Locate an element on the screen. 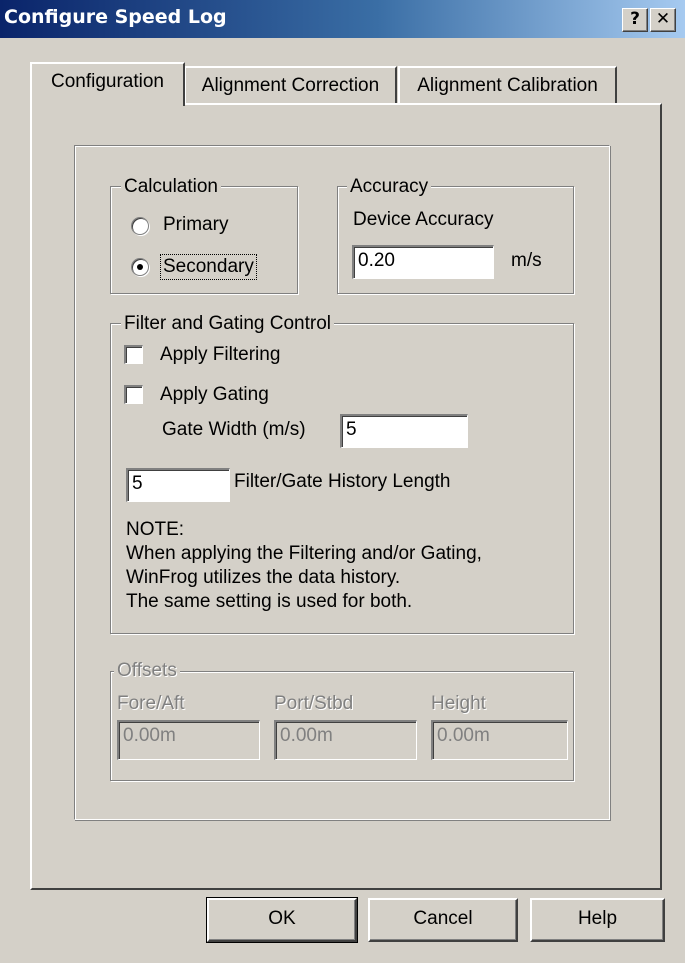 This screenshot has height=963, width=685. tab-alignment-correction-label: Alignment Correction is located at coordinates (290, 85).